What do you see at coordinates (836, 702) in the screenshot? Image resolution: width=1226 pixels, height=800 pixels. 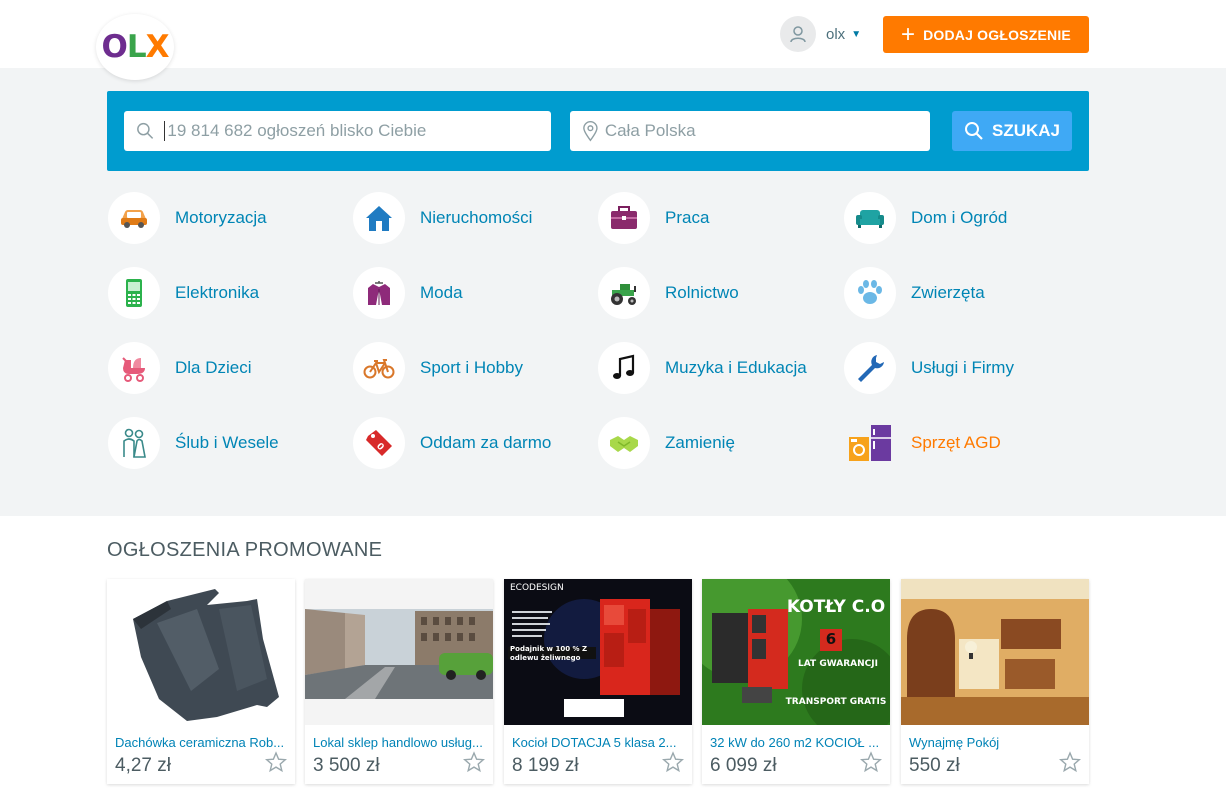 I see `image-text-transport: TRANSPORT GRATIS` at bounding box center [836, 702].